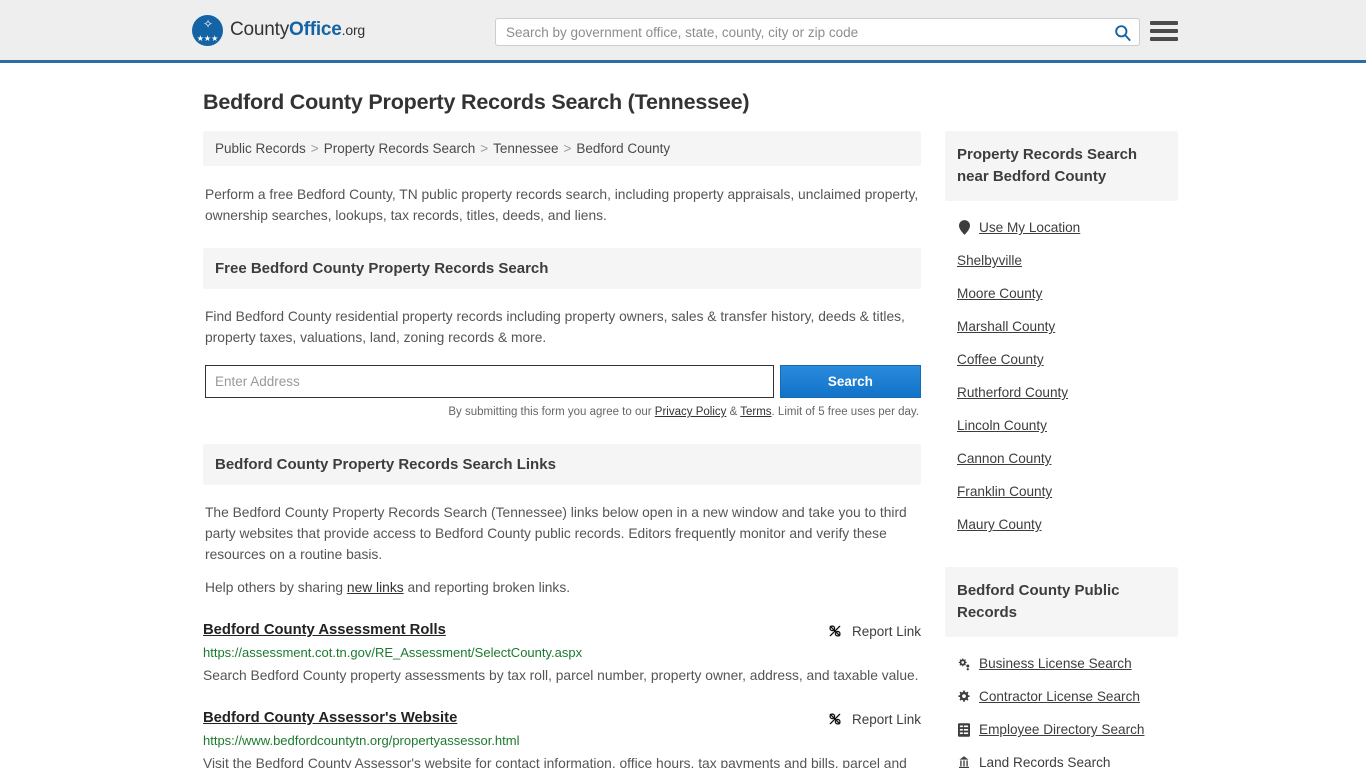 The height and width of the screenshot is (768, 1366). Describe the element at coordinates (1061, 425) in the screenshot. I see `sidebar-item-lincoln-county: Lincoln County` at that location.